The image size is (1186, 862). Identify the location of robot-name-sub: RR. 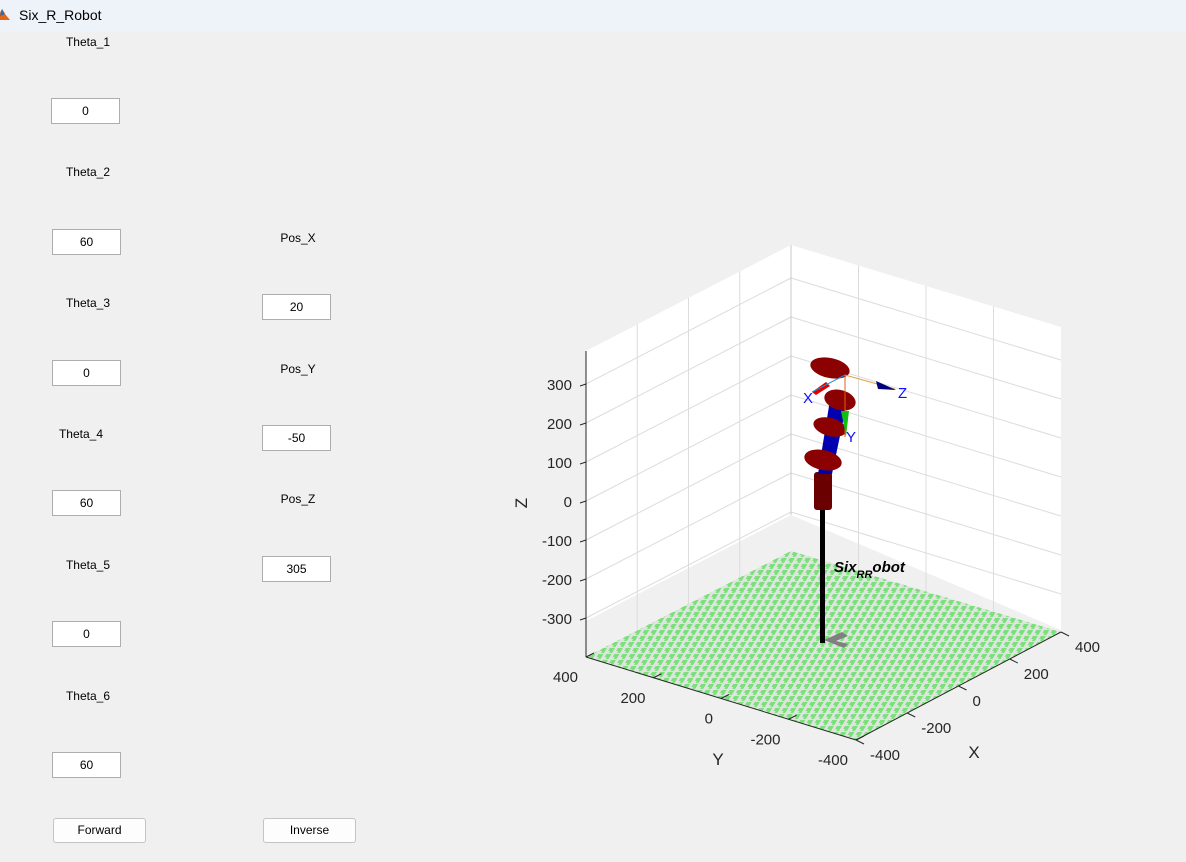
(865, 575).